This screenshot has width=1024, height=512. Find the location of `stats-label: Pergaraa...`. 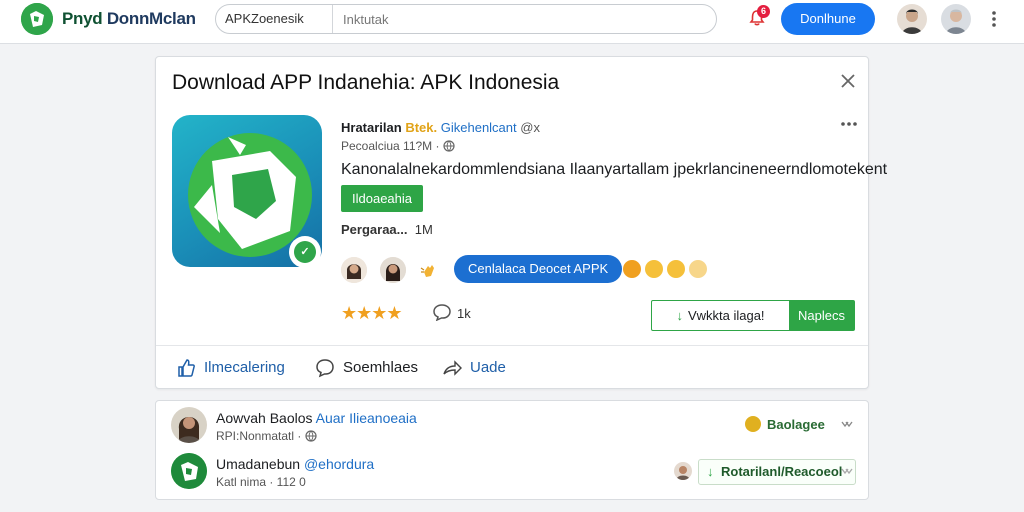

stats-label: Pergaraa... is located at coordinates (374, 229).